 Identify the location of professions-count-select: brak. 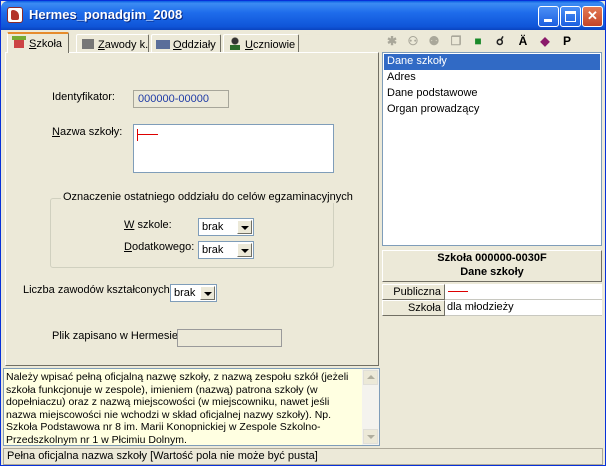
(193, 293).